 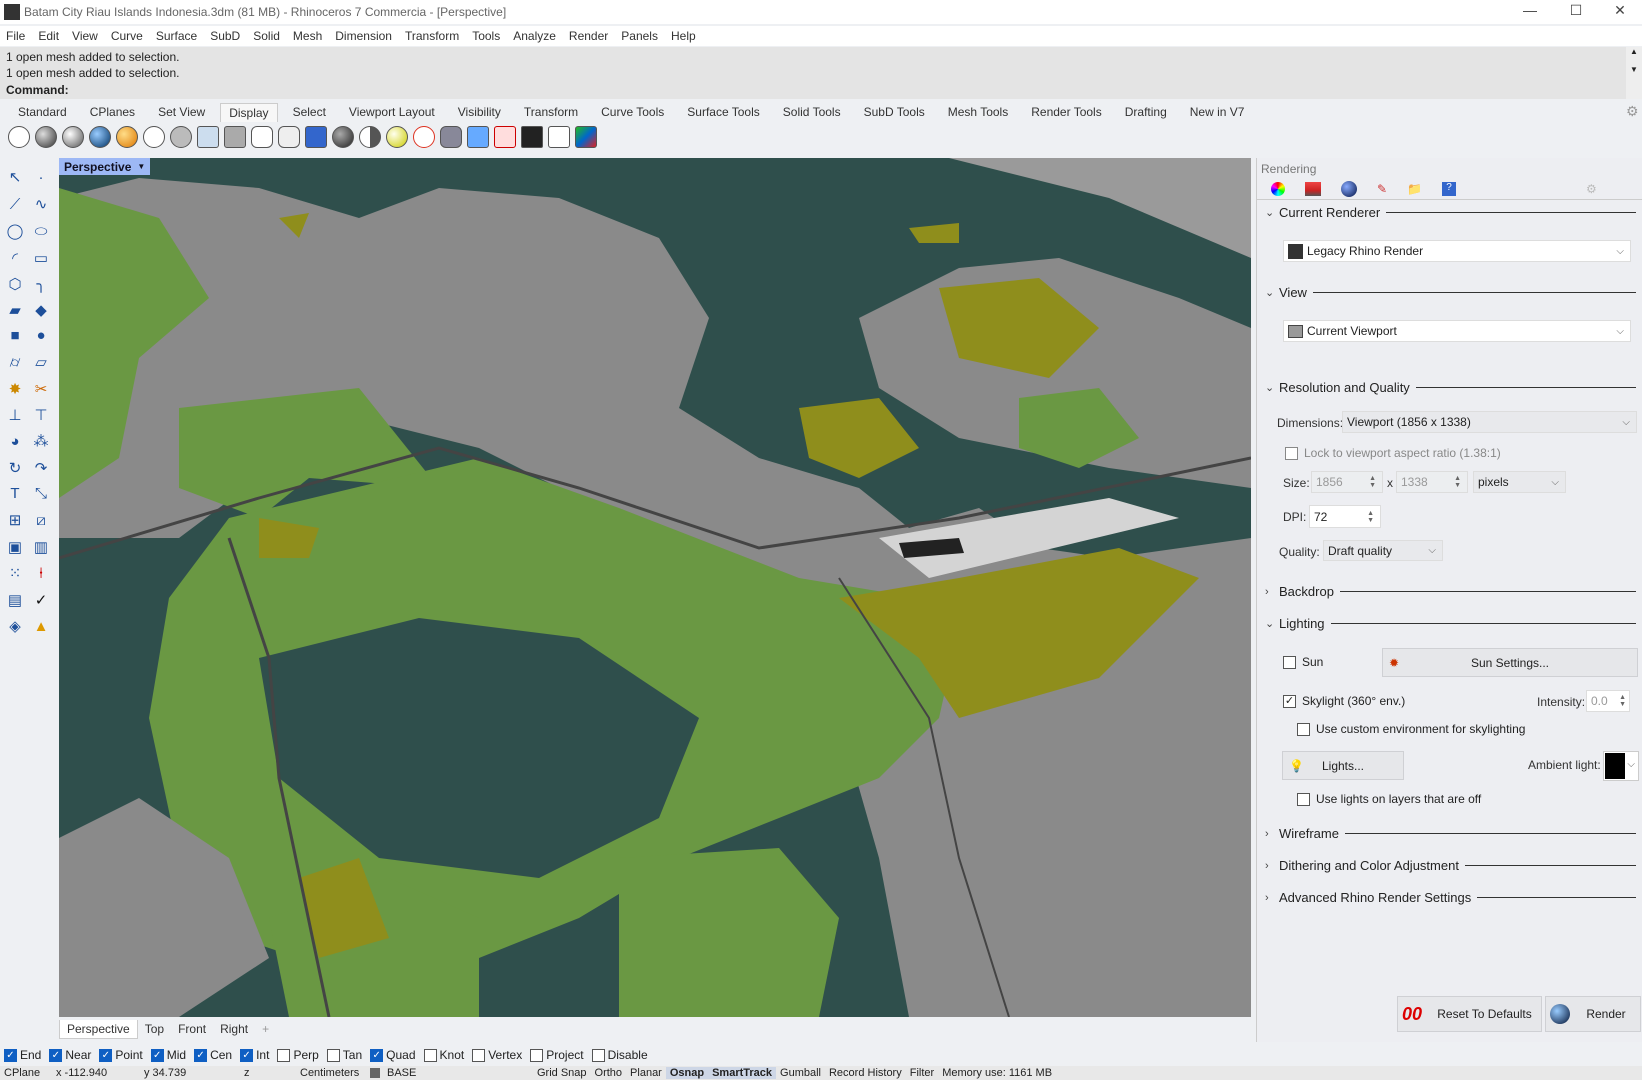 What do you see at coordinates (497, 1055) in the screenshot?
I see `osnap-vertex-checkbox: Vertex` at bounding box center [497, 1055].